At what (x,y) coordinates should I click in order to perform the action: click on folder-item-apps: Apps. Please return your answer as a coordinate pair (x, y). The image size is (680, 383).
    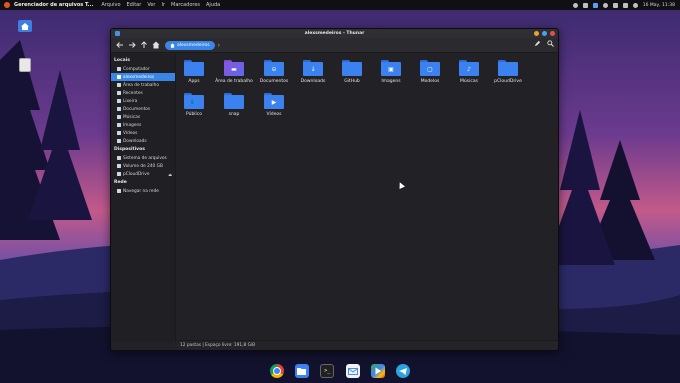
    Looking at the image, I should click on (194, 72).